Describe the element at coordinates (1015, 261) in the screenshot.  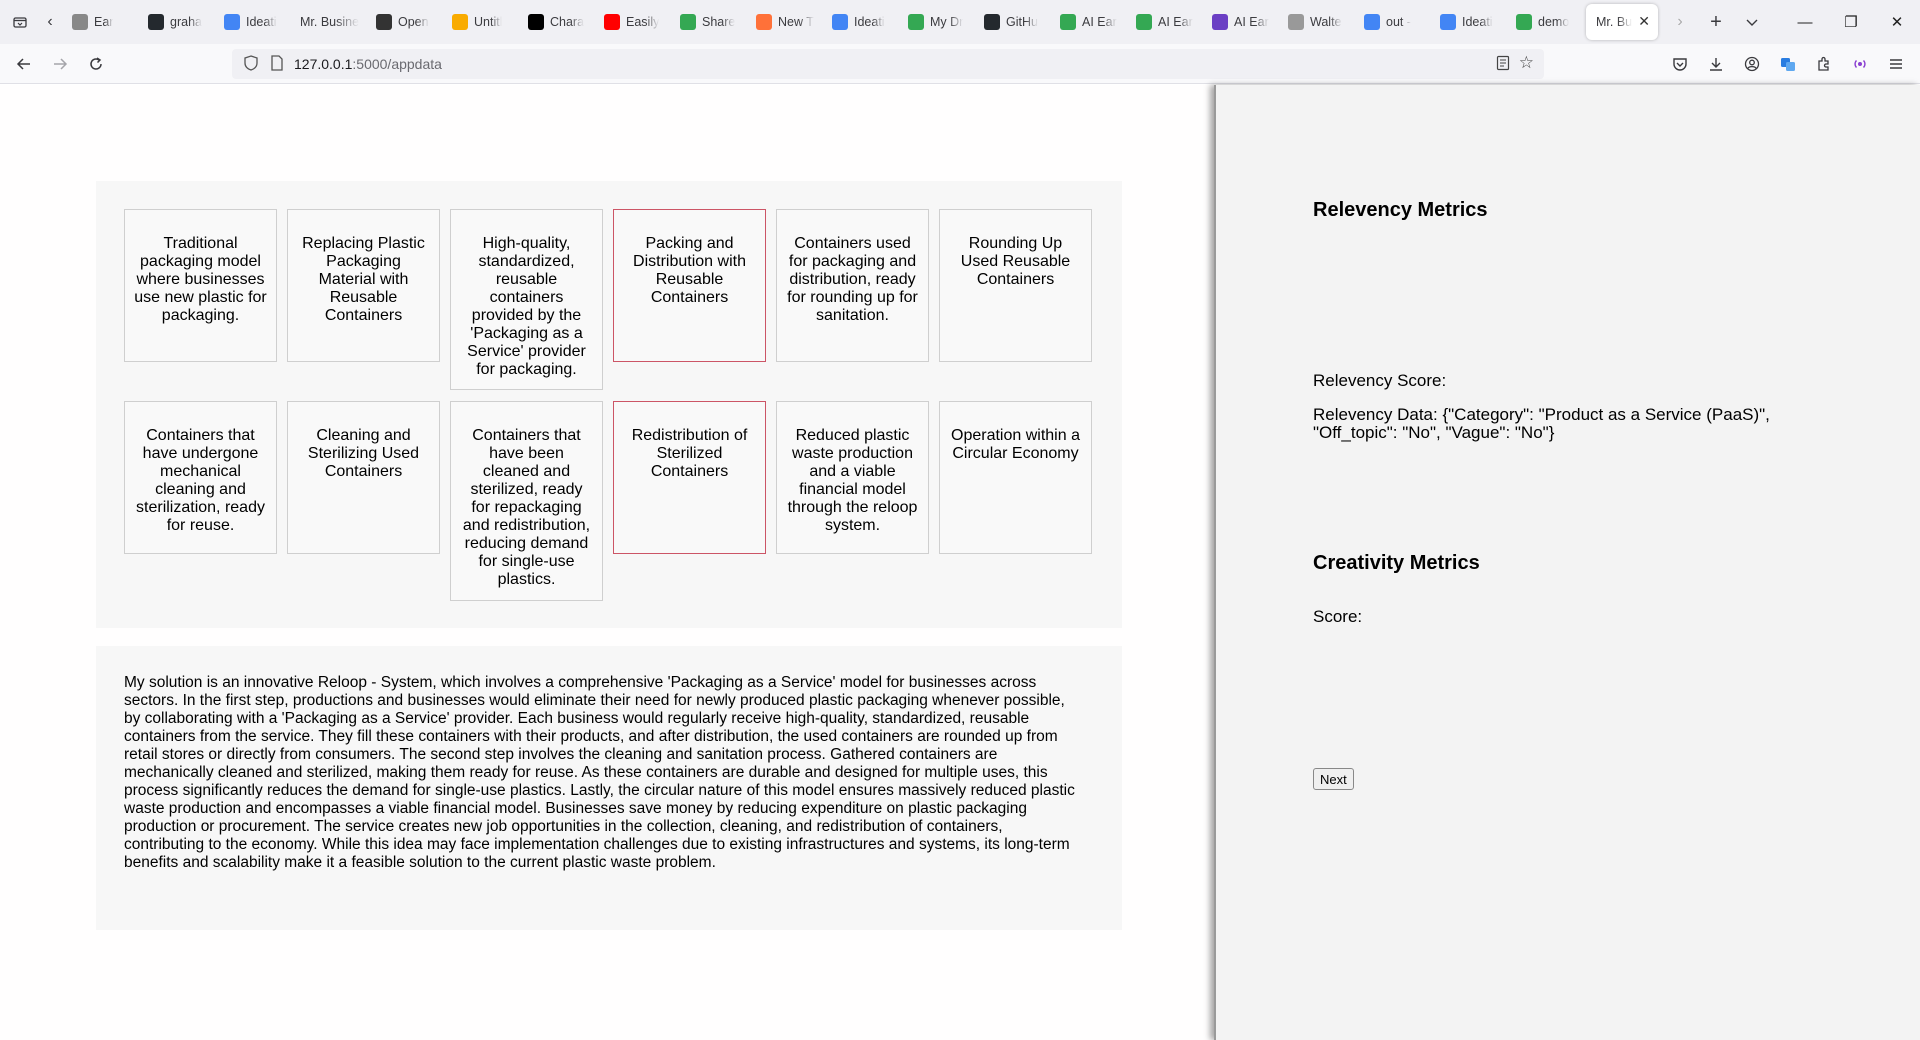
I see `card-text: Rounding Up Used Reusable Containers` at that location.